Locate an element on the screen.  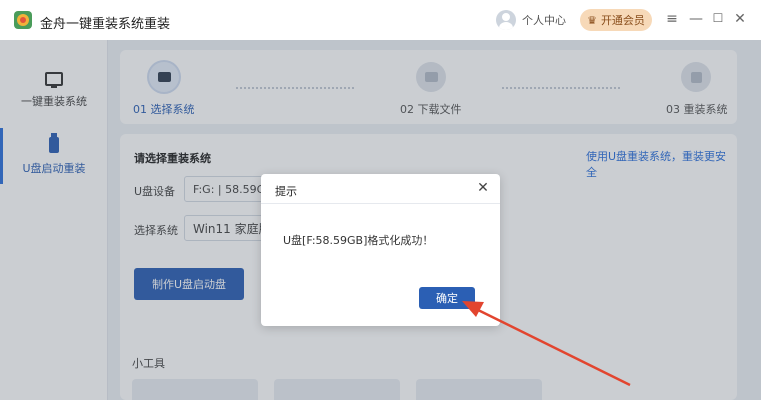
user-center-button: 个人中心 is located at coordinates (531, 20).